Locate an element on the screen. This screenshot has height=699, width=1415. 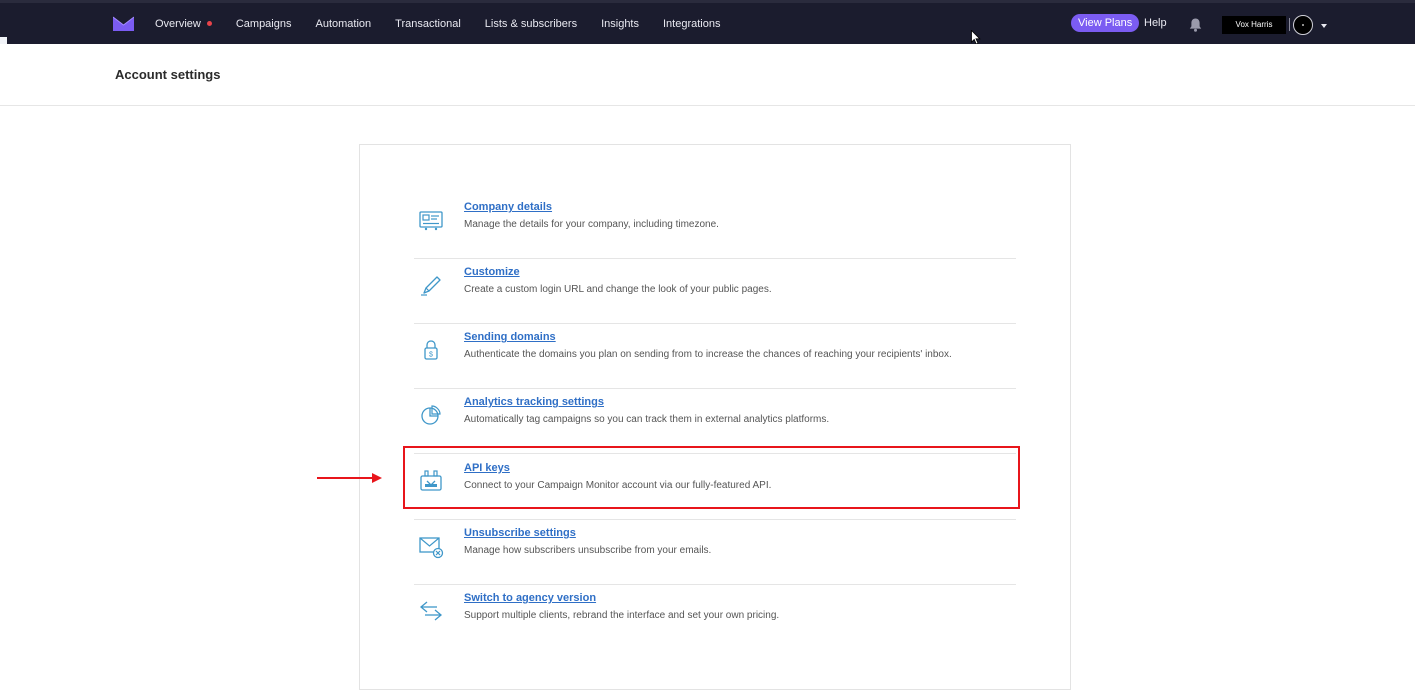
nav-item-integrations: Integrations is located at coordinates (691, 24).